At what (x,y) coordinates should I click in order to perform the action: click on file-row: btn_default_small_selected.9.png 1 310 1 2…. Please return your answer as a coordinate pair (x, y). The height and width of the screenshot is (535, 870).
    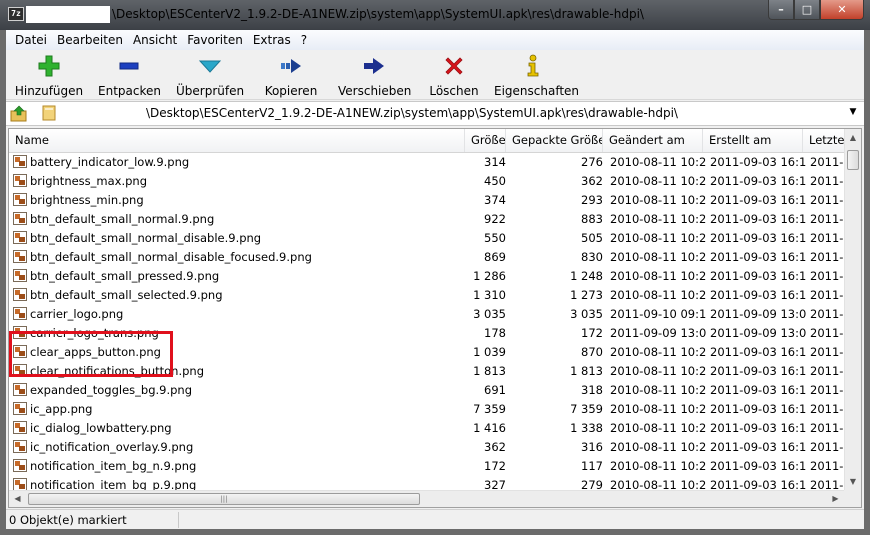
    Looking at the image, I should click on (426, 295).